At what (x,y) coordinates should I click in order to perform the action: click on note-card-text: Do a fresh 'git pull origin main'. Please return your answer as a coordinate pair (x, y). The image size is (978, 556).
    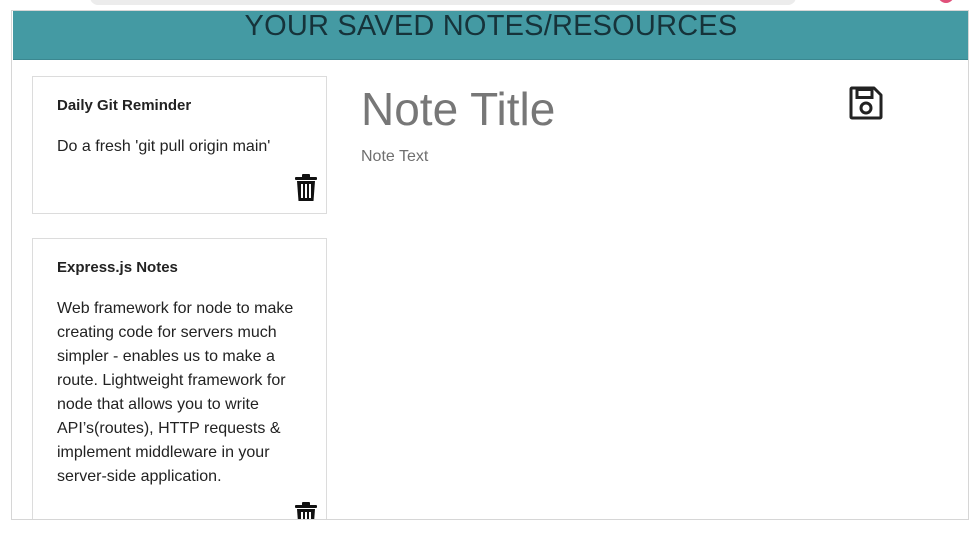
    Looking at the image, I should click on (164, 146).